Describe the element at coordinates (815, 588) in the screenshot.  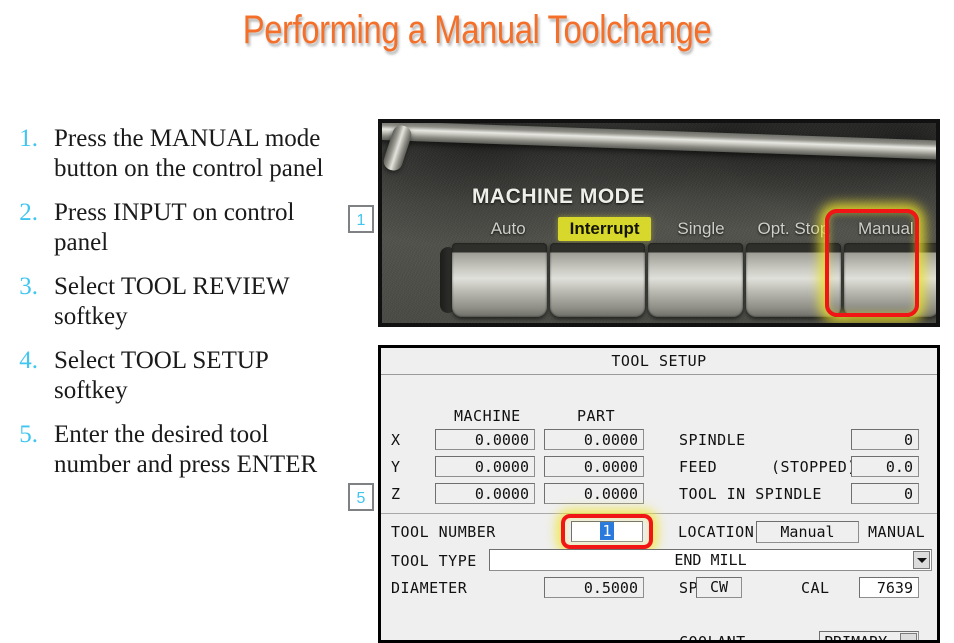
I see `cal-label: CAL` at that location.